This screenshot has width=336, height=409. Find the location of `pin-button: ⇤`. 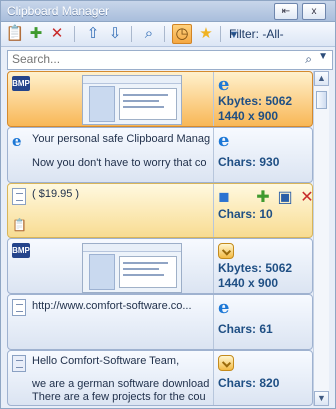

pin-button: ⇤ is located at coordinates (286, 11).